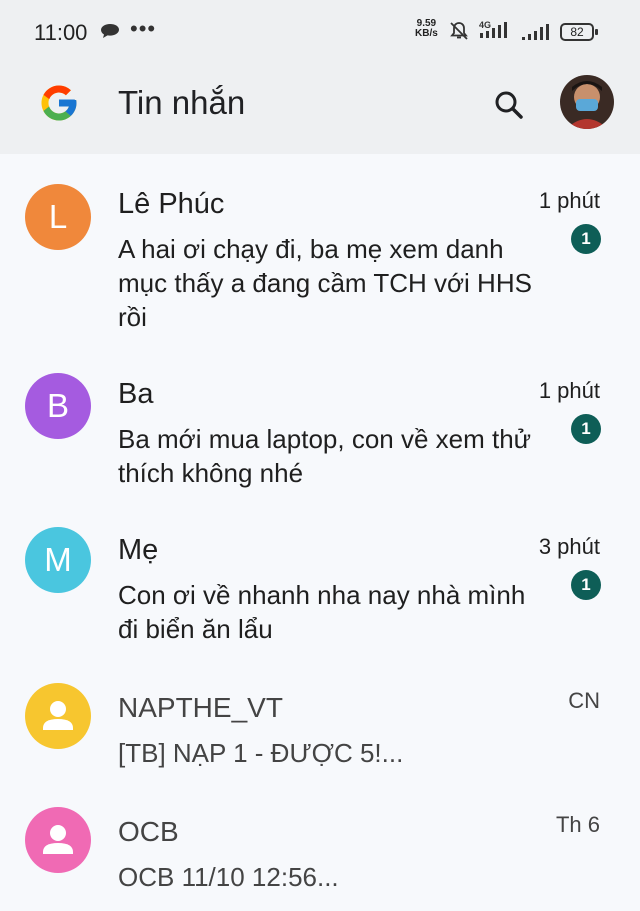 The width and height of the screenshot is (640, 911). Describe the element at coordinates (171, 204) in the screenshot. I see `contact-name: Lê Phúc` at that location.